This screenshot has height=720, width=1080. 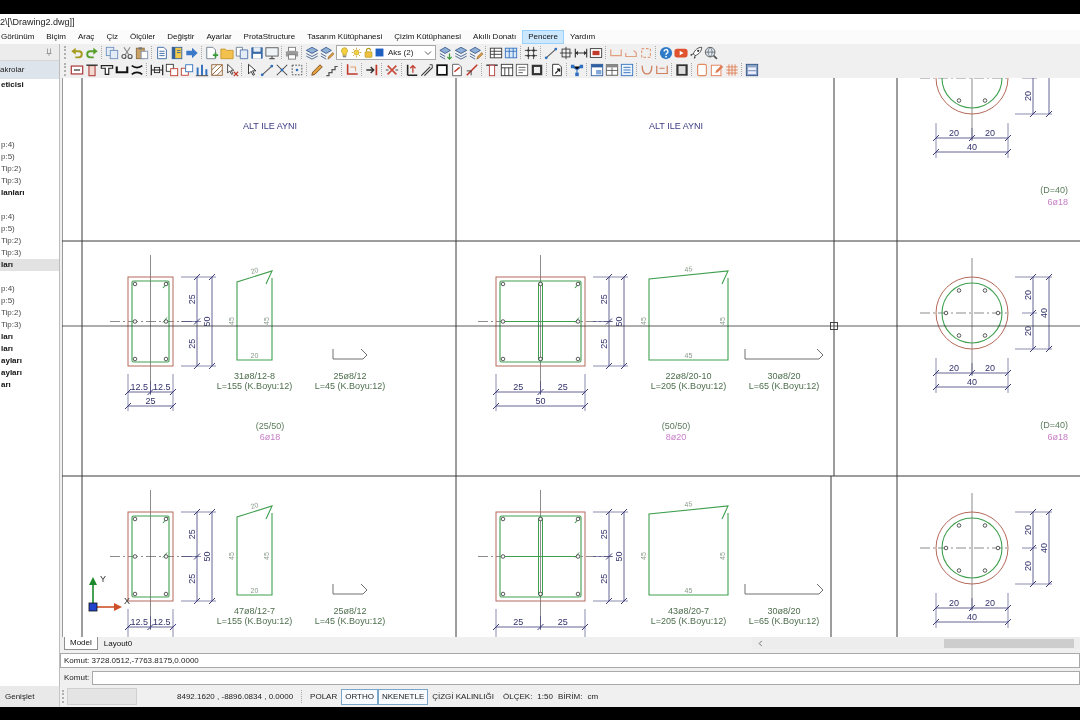 What do you see at coordinates (351, 69) in the screenshot?
I see `corner-icon` at bounding box center [351, 69].